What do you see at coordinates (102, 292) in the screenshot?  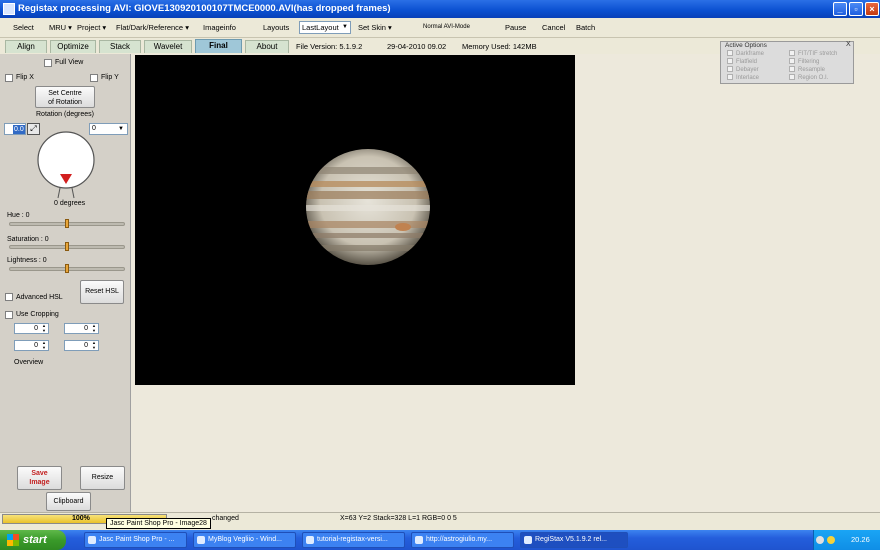 I see `reset-hsl-button: Reset HSL` at bounding box center [102, 292].